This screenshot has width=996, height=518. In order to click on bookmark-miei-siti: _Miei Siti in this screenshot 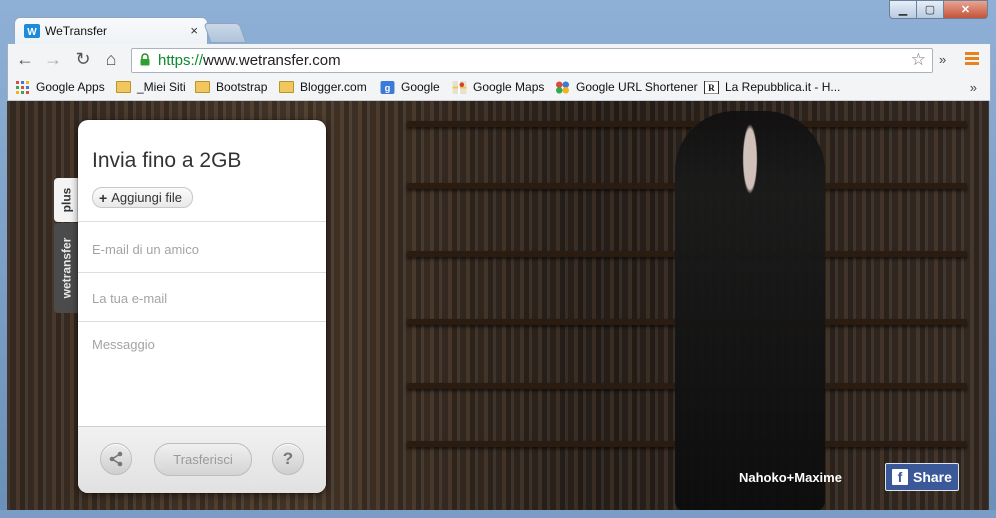, I will do `click(151, 87)`.